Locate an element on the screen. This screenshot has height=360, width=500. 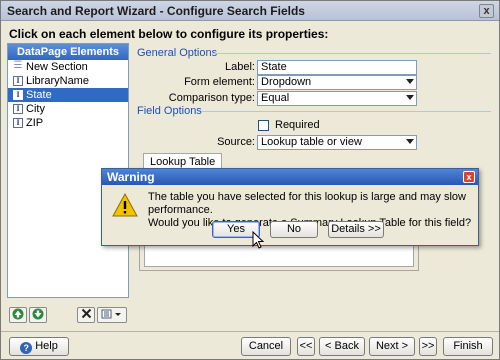
form-element-value: Dropdown is located at coordinates (286, 82).